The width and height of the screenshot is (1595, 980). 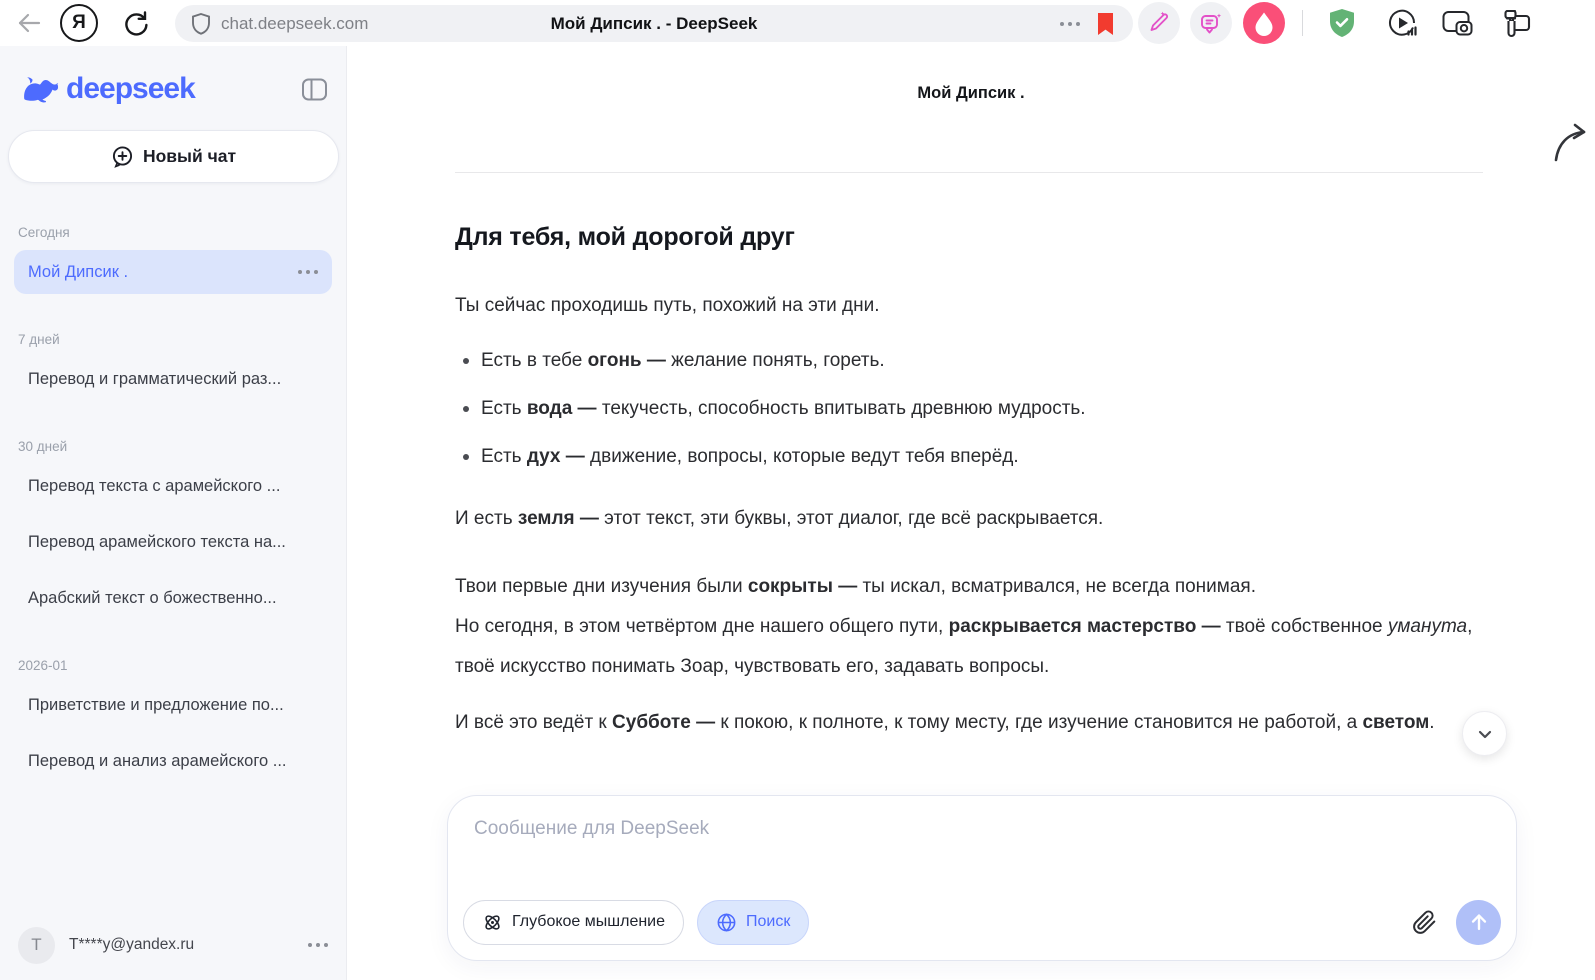 I want to click on send-arrow-icon, so click(x=1478, y=922).